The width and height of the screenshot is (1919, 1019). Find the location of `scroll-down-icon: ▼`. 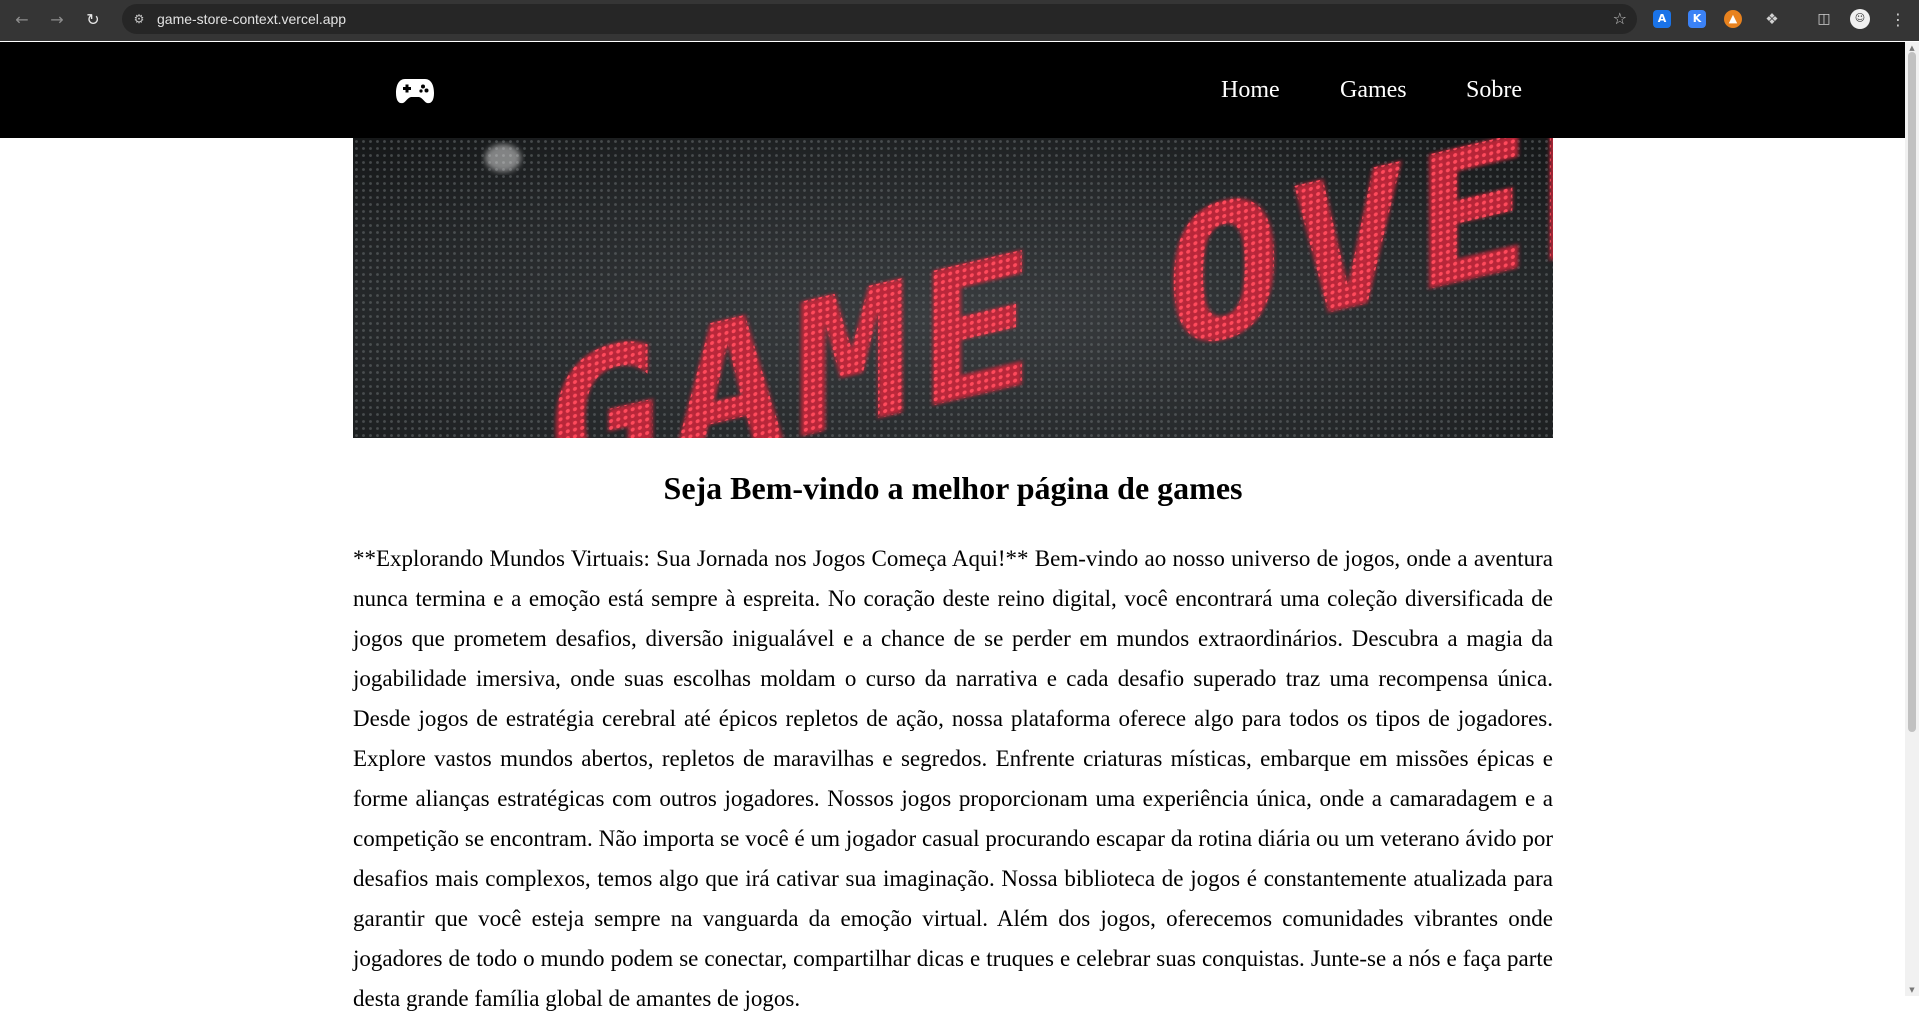

scroll-down-icon: ▼ is located at coordinates (1912, 990).